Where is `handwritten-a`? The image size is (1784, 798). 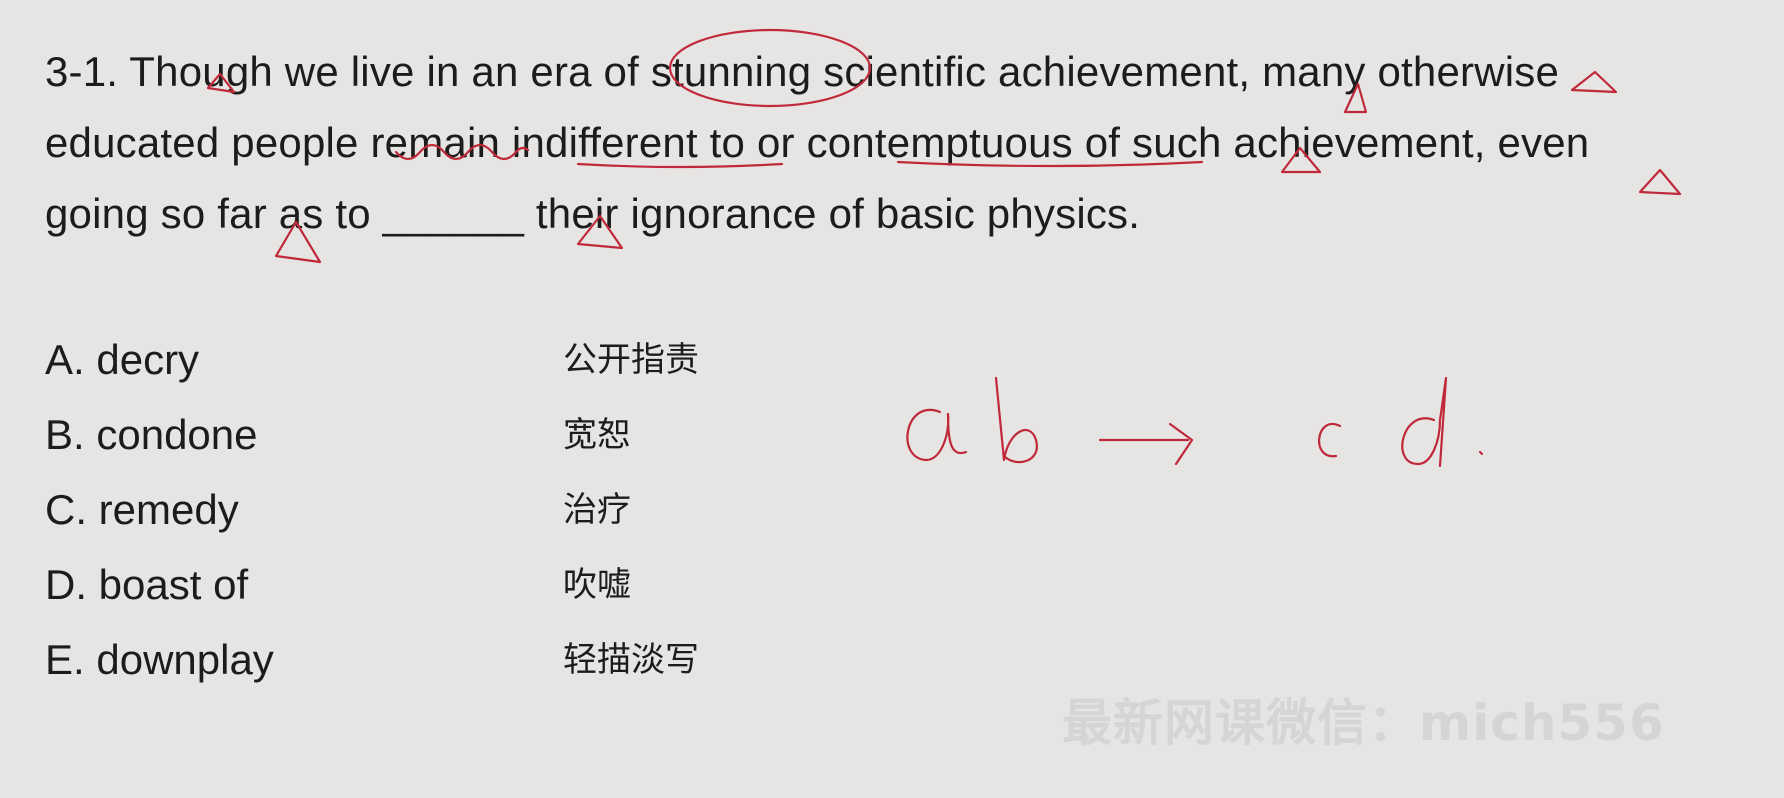 handwritten-a is located at coordinates (937, 435).